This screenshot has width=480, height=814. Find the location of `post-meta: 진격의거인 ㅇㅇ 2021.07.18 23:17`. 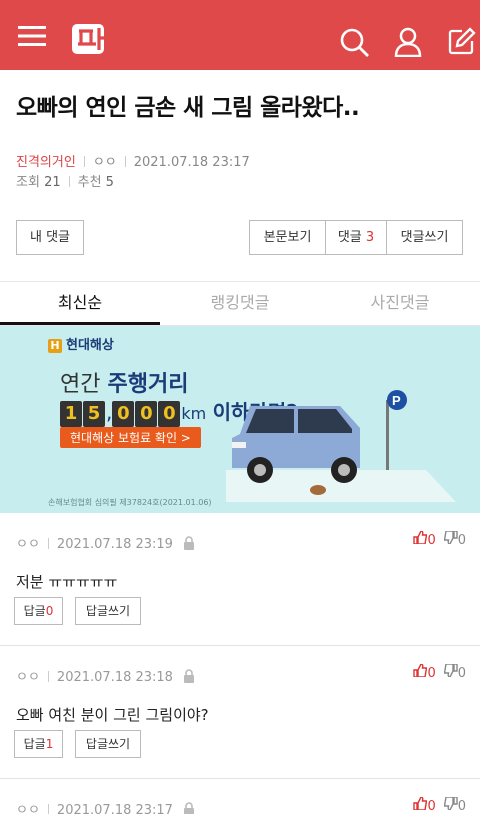

post-meta: 진격의거인 ㅇㅇ 2021.07.18 23:17 is located at coordinates (133, 160).